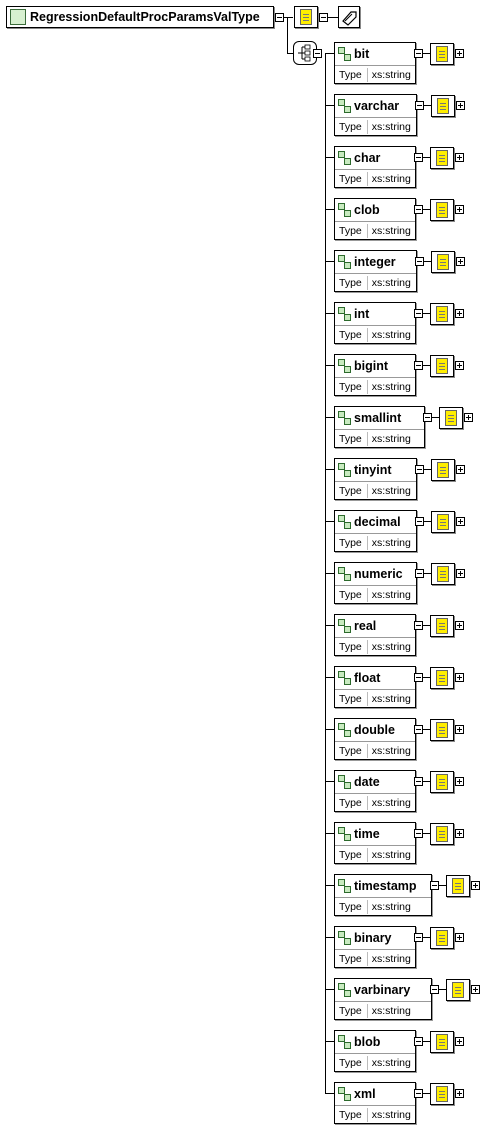  Describe the element at coordinates (351, 543) in the screenshot. I see `type-label: Type` at that location.